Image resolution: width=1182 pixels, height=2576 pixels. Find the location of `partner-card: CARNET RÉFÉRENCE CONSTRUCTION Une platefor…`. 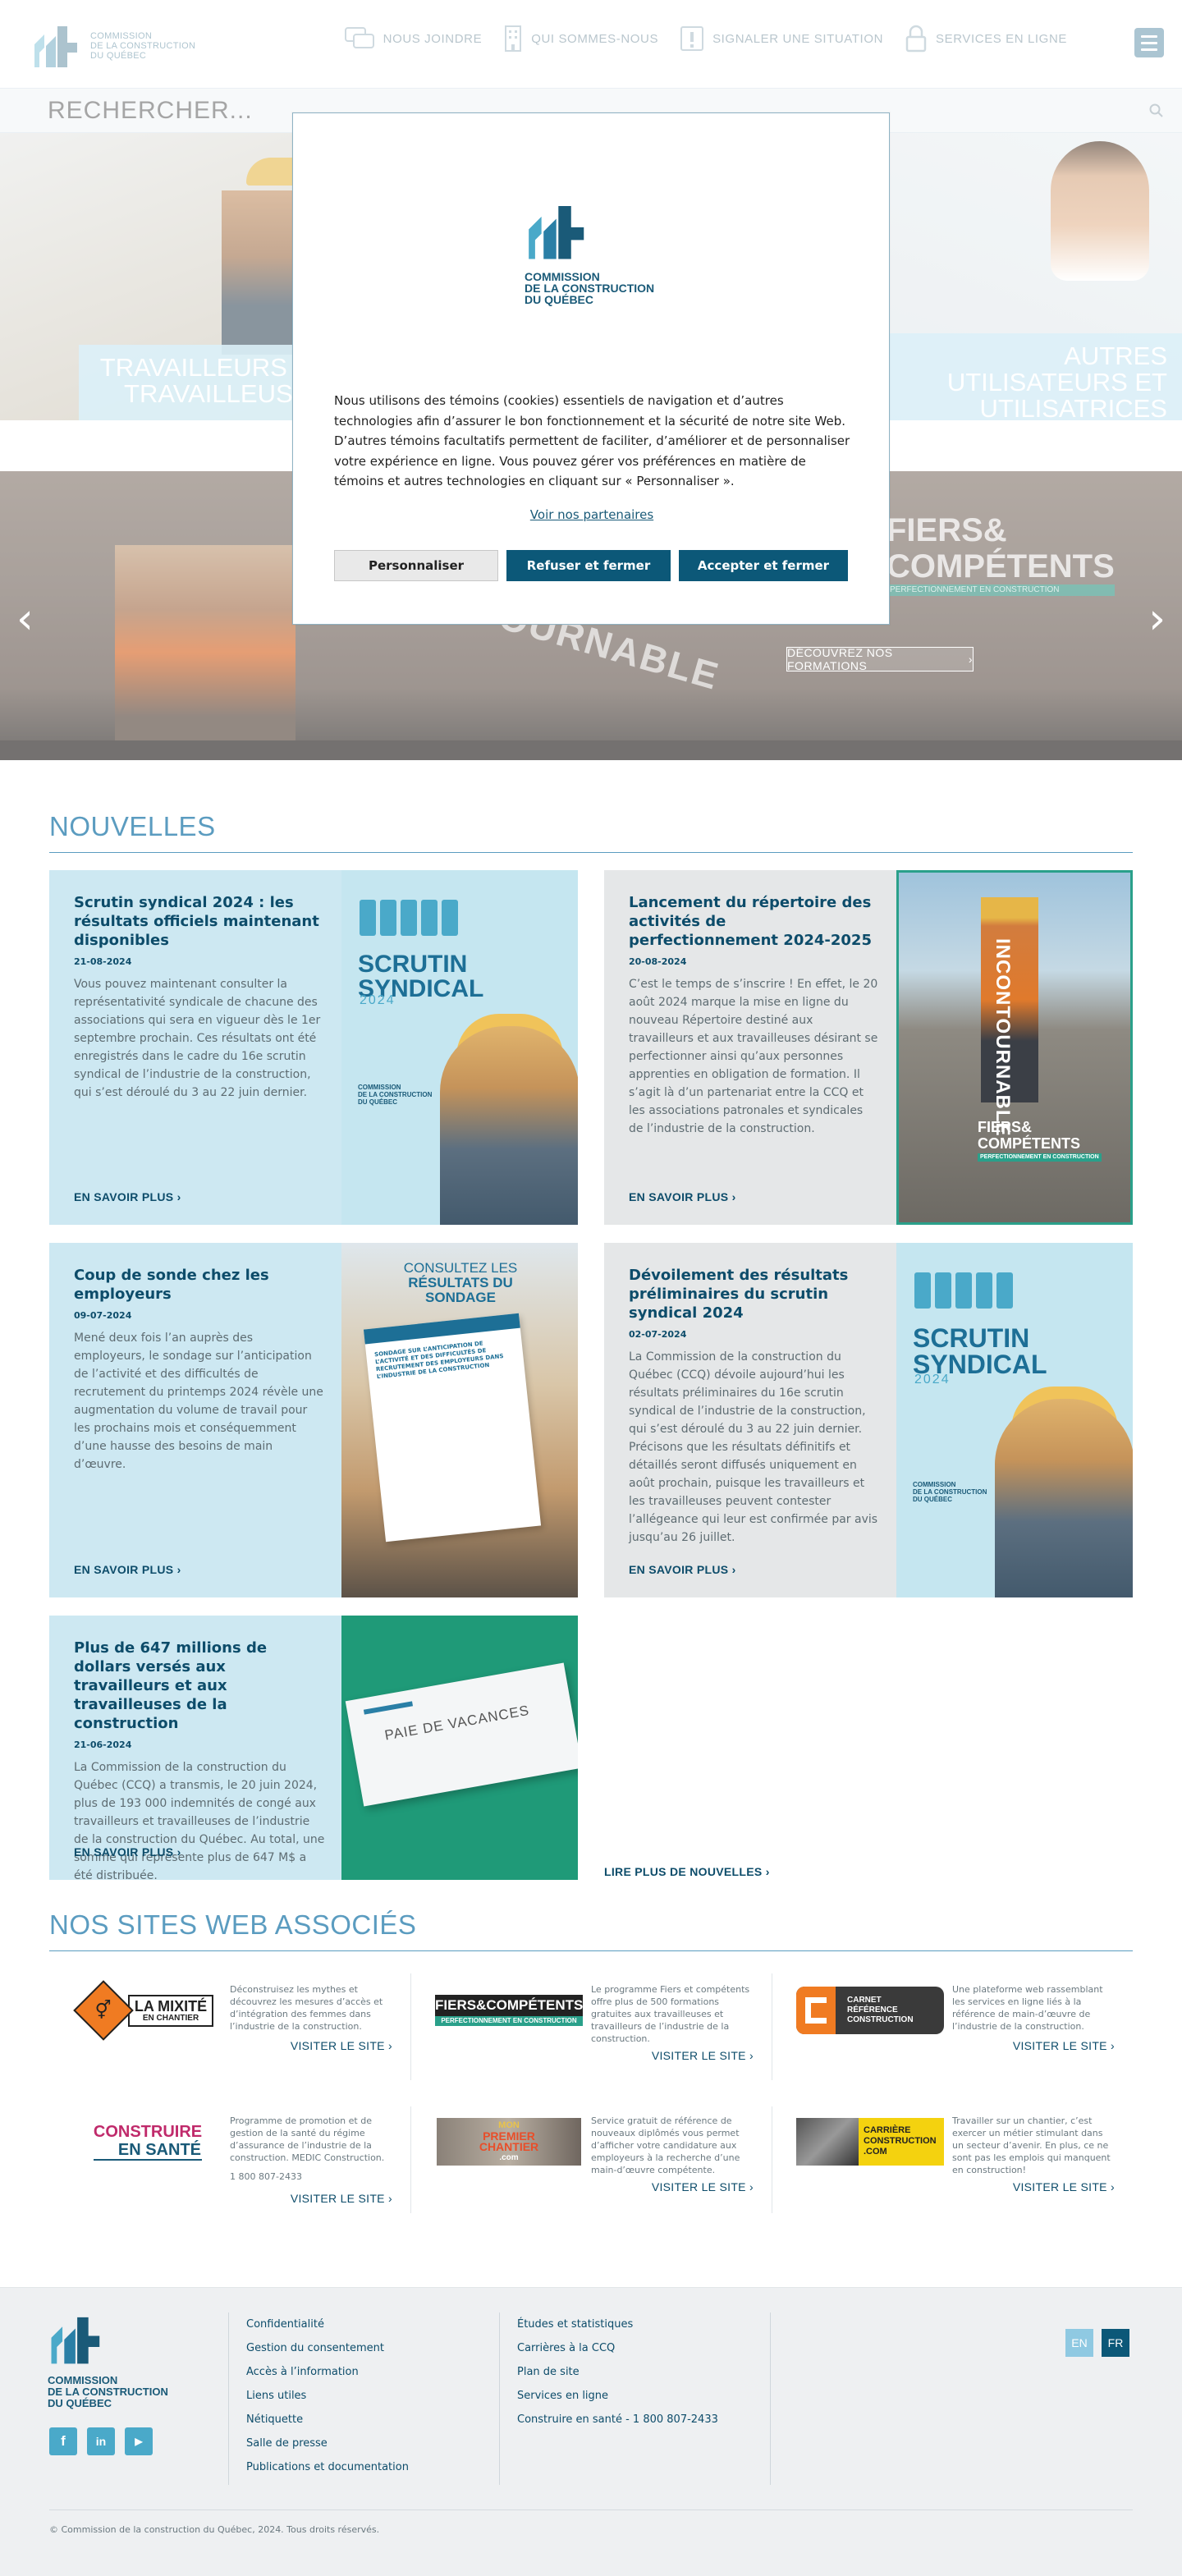

partner-card: CARNET RÉFÉRENCE CONSTRUCTION Une platefor… is located at coordinates (952, 2040).